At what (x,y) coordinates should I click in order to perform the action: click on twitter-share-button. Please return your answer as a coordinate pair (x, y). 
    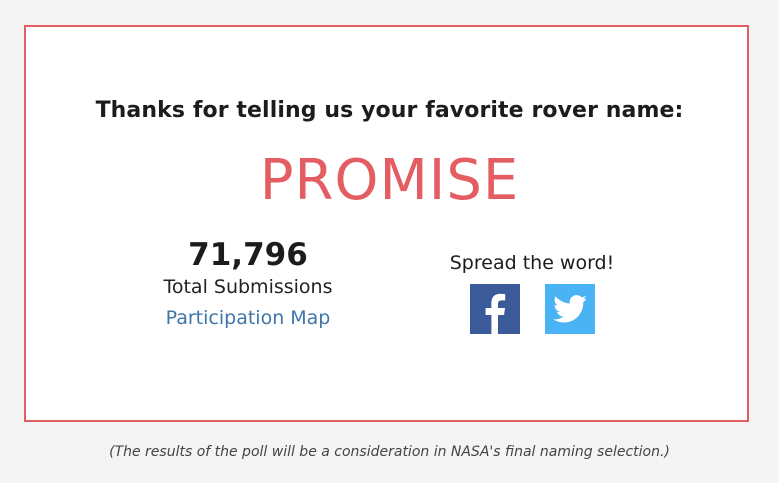
    Looking at the image, I should click on (569, 309).